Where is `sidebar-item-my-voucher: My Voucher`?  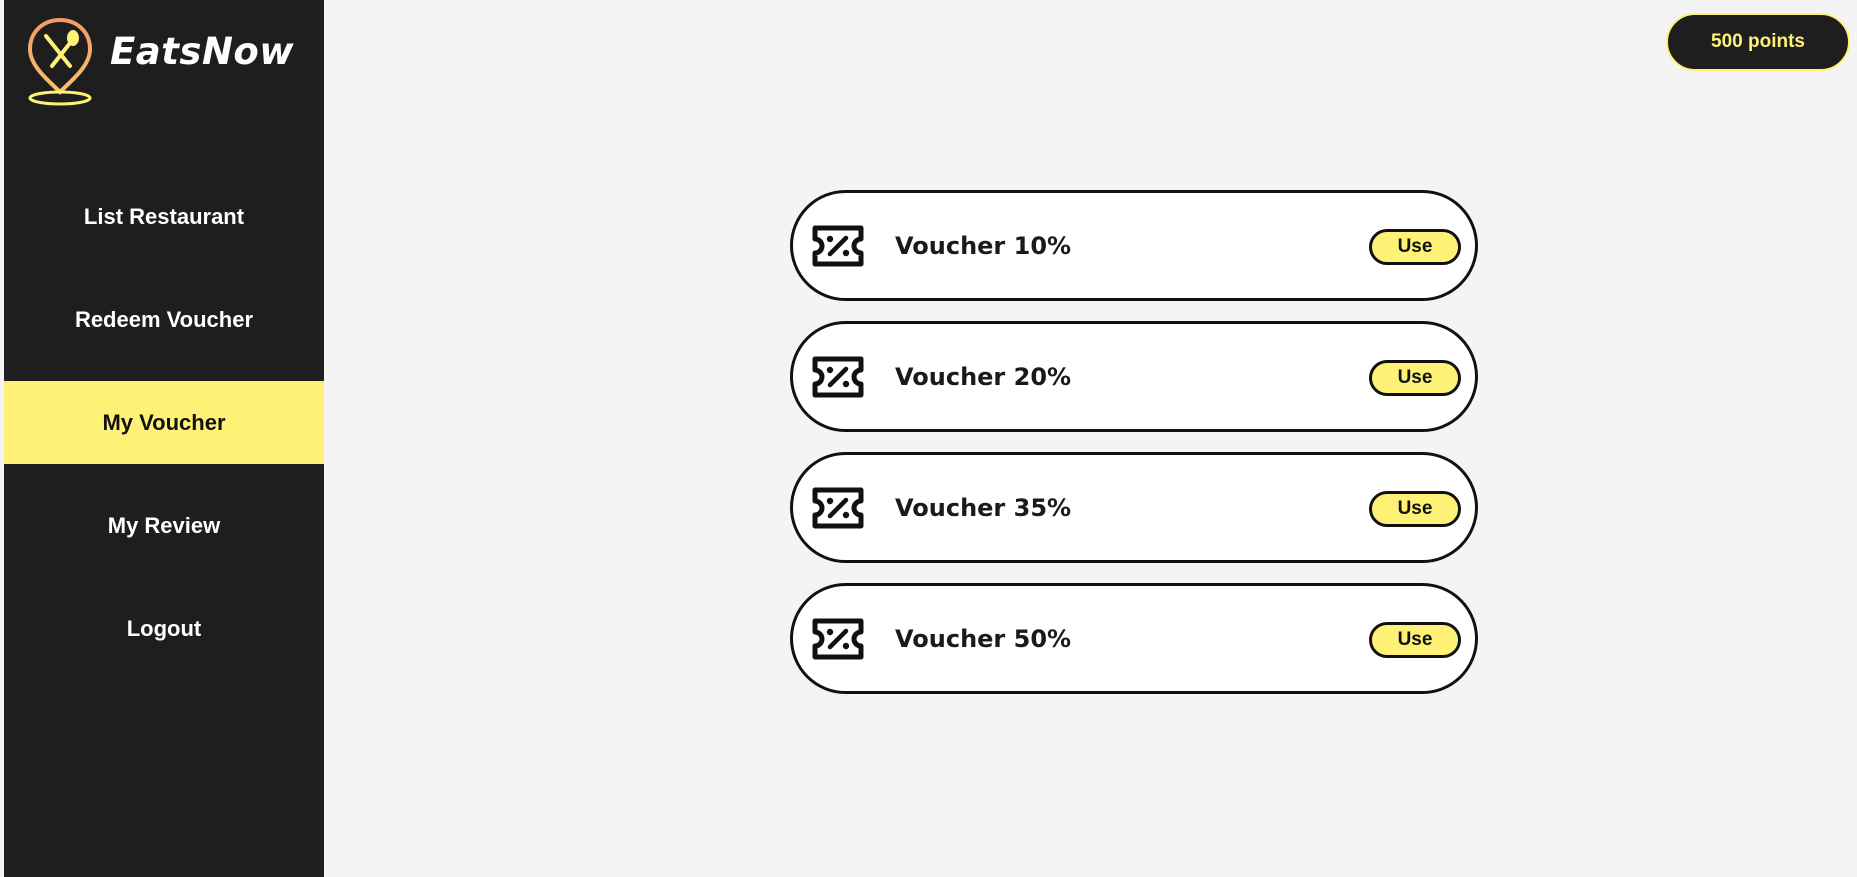
sidebar-item-my-voucher: My Voucher is located at coordinates (164, 422).